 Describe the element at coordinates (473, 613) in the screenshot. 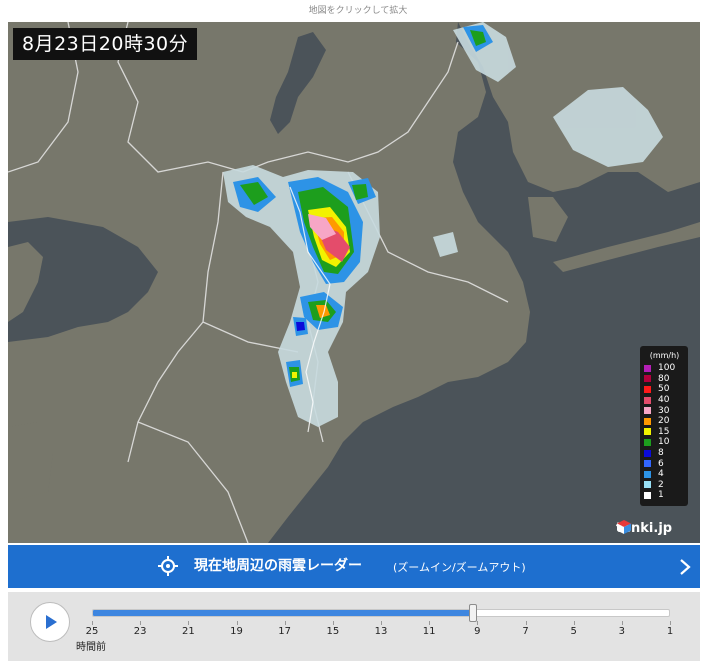

I see `timeline-slider-handle` at that location.